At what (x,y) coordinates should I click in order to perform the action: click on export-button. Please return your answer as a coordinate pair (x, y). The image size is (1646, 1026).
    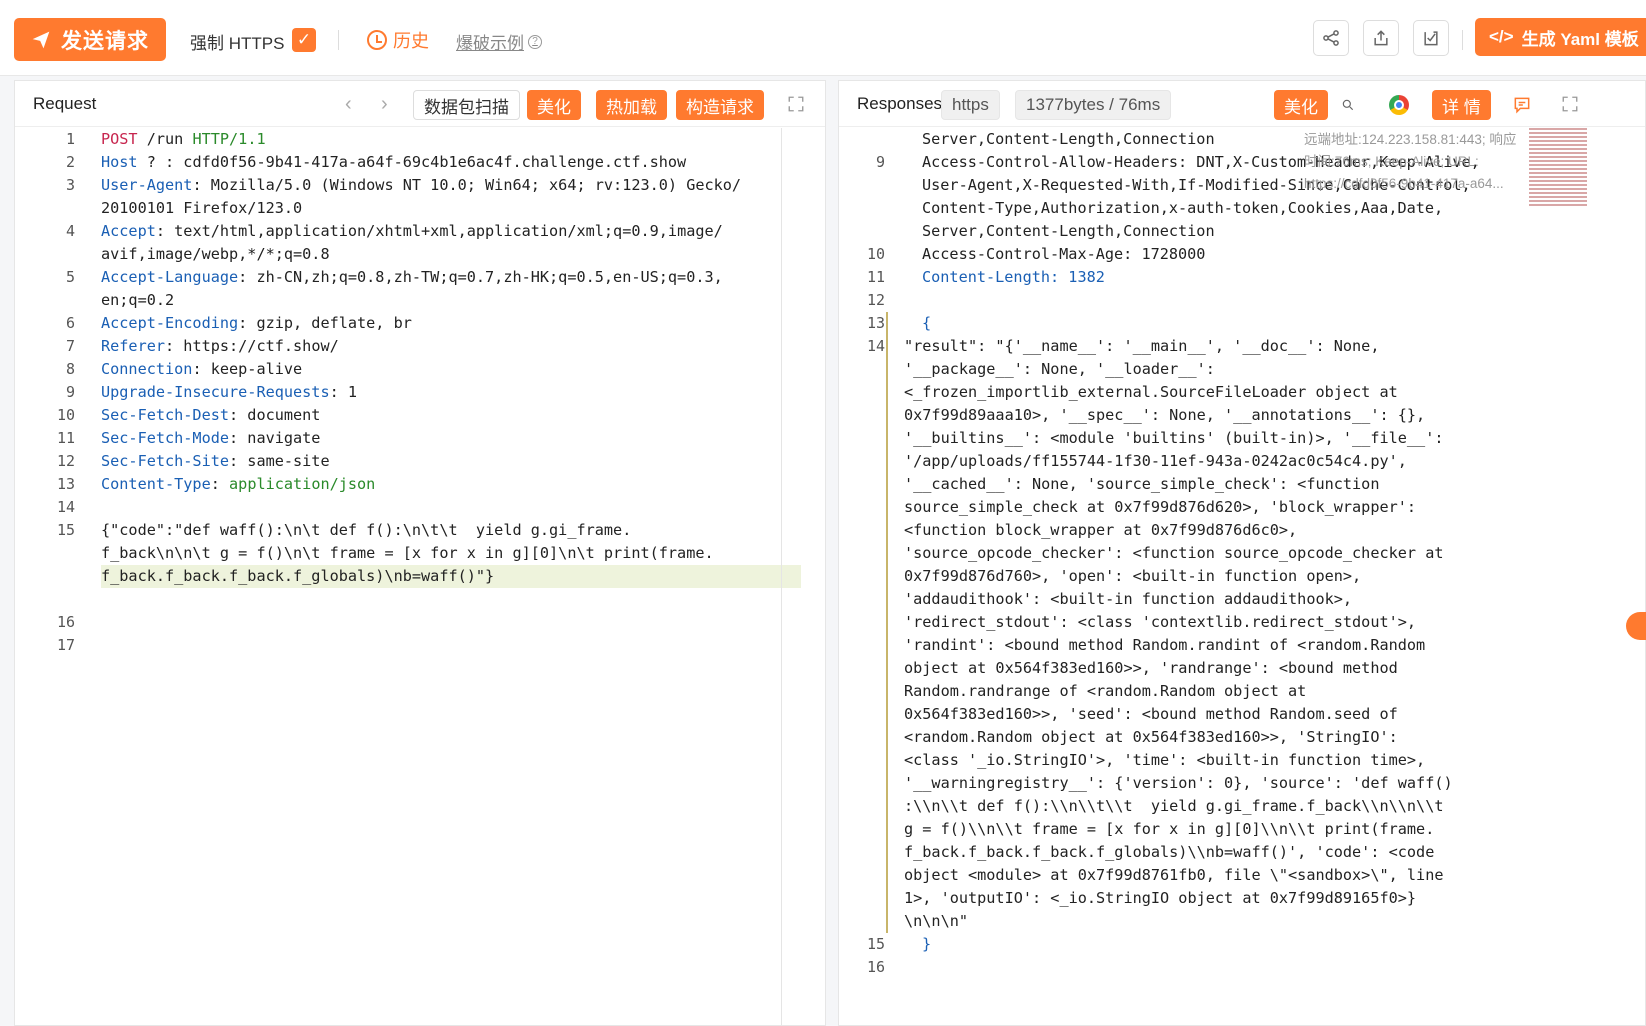
    Looking at the image, I should click on (1381, 38).